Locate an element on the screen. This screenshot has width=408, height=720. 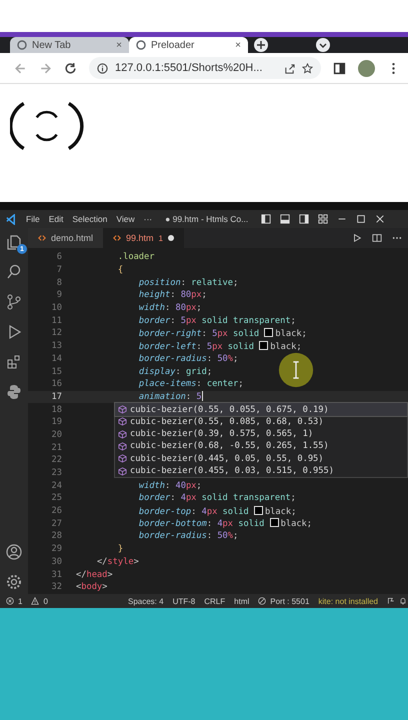
browser-tab: New Tab × is located at coordinates (69, 45).